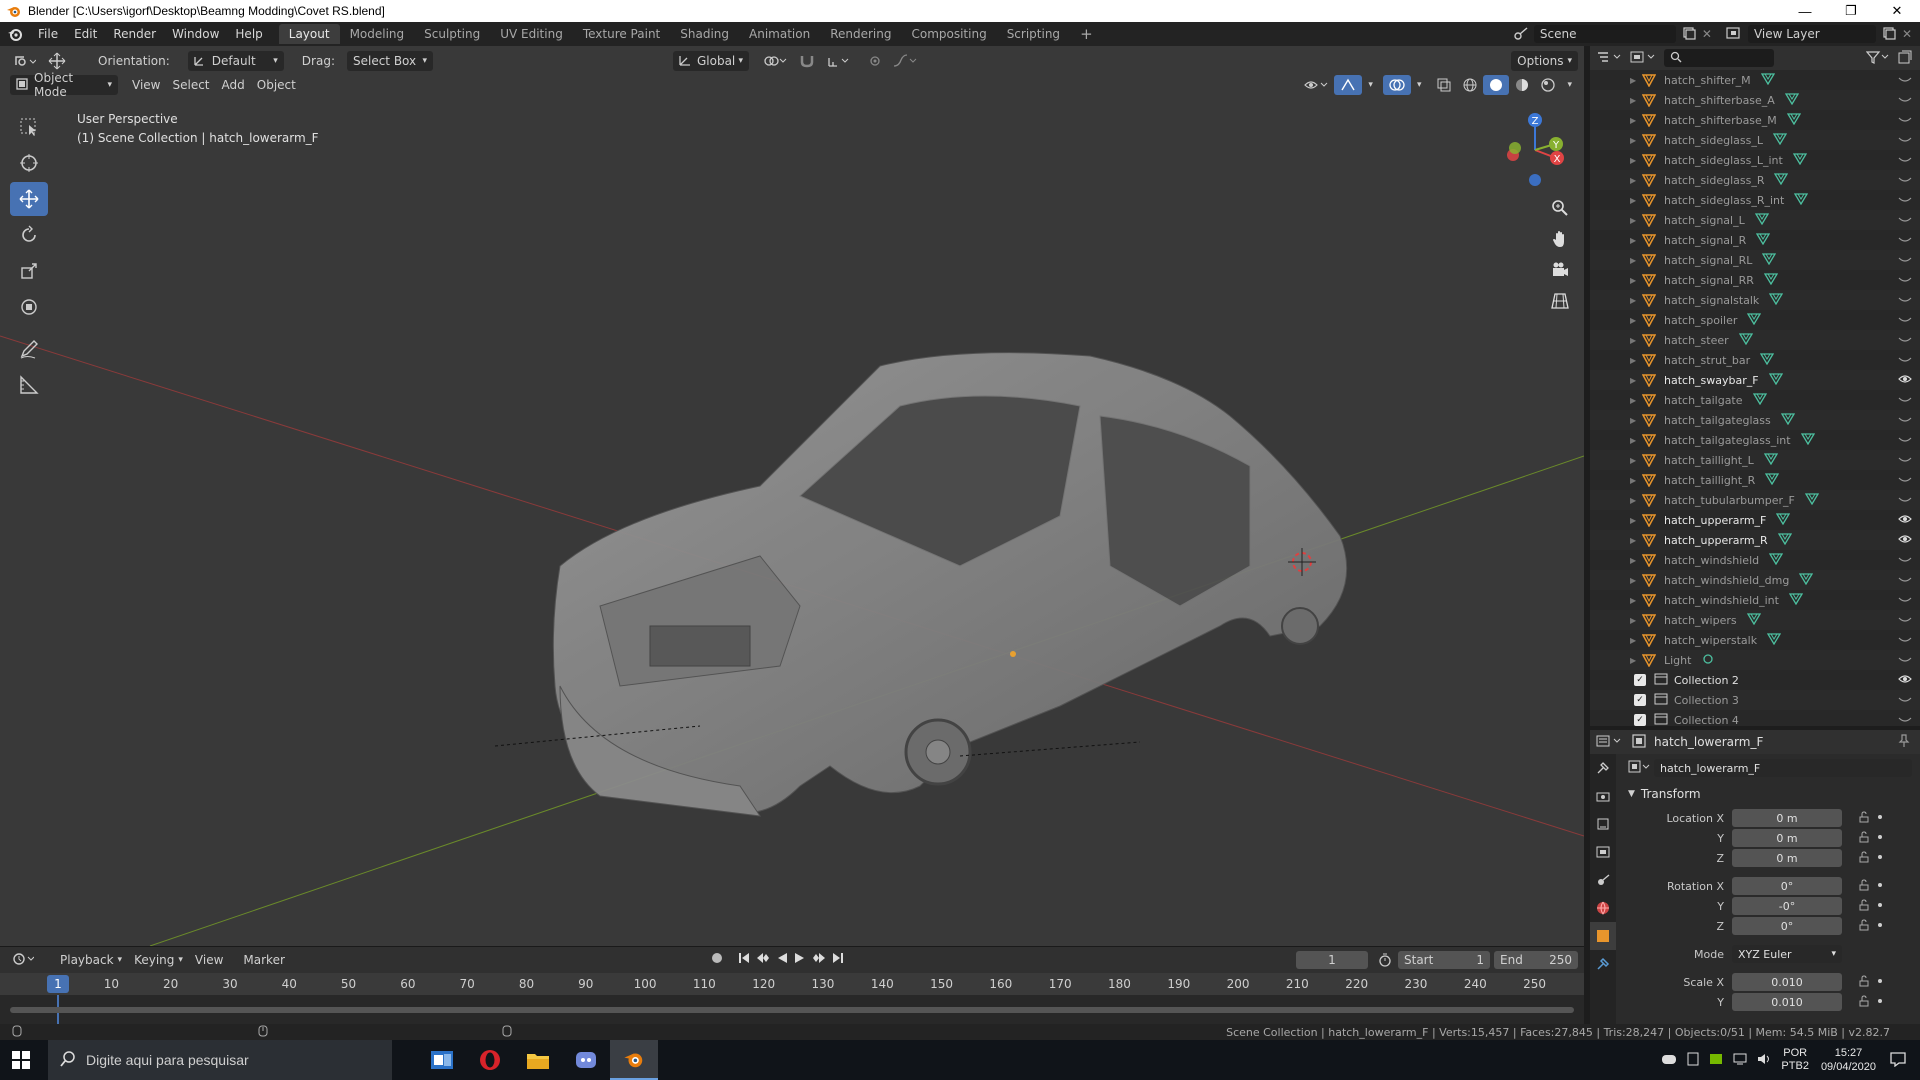 The image size is (1920, 1080). I want to click on annotate-tool, so click(29, 349).